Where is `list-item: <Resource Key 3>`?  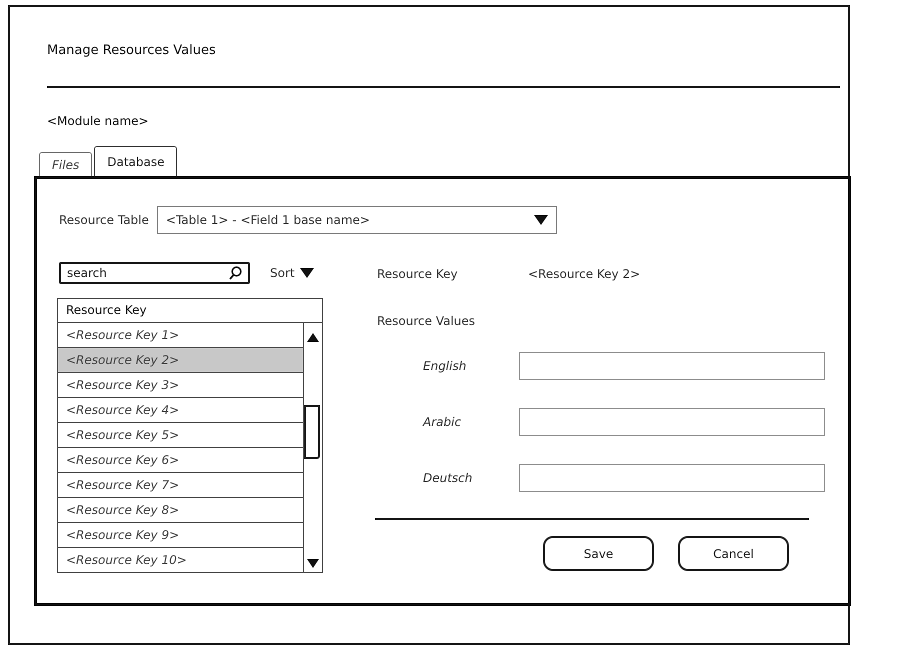
list-item: <Resource Key 3> is located at coordinates (181, 385).